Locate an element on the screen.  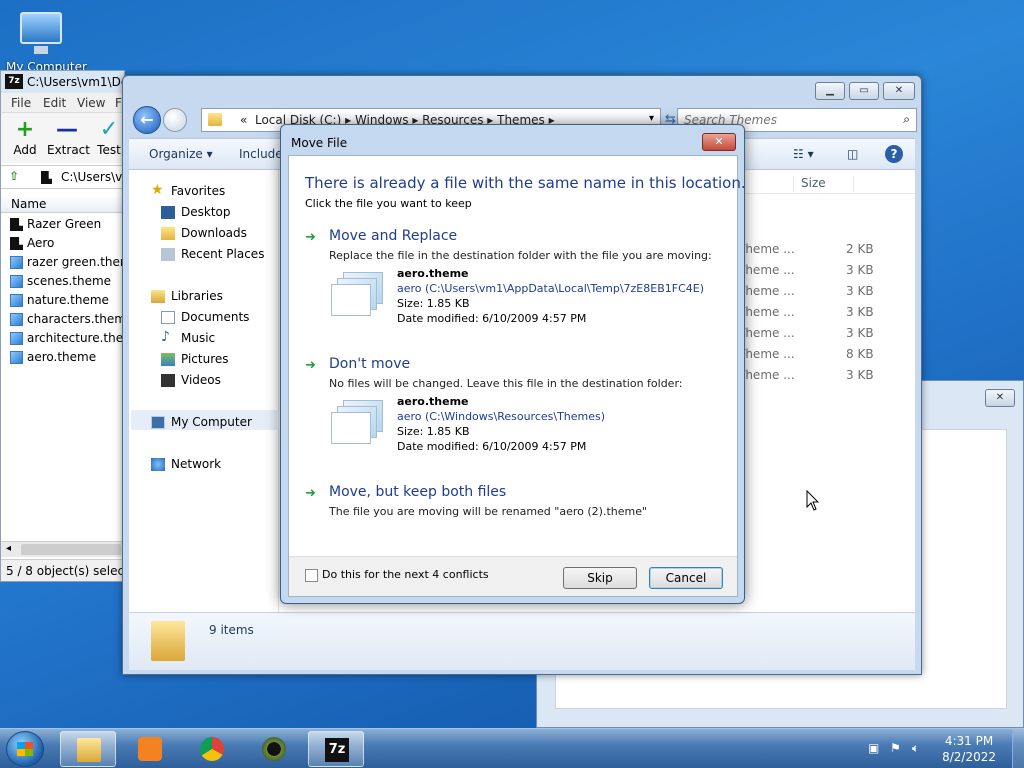
view-options-icon: ☷ ▾ is located at coordinates (803, 154).